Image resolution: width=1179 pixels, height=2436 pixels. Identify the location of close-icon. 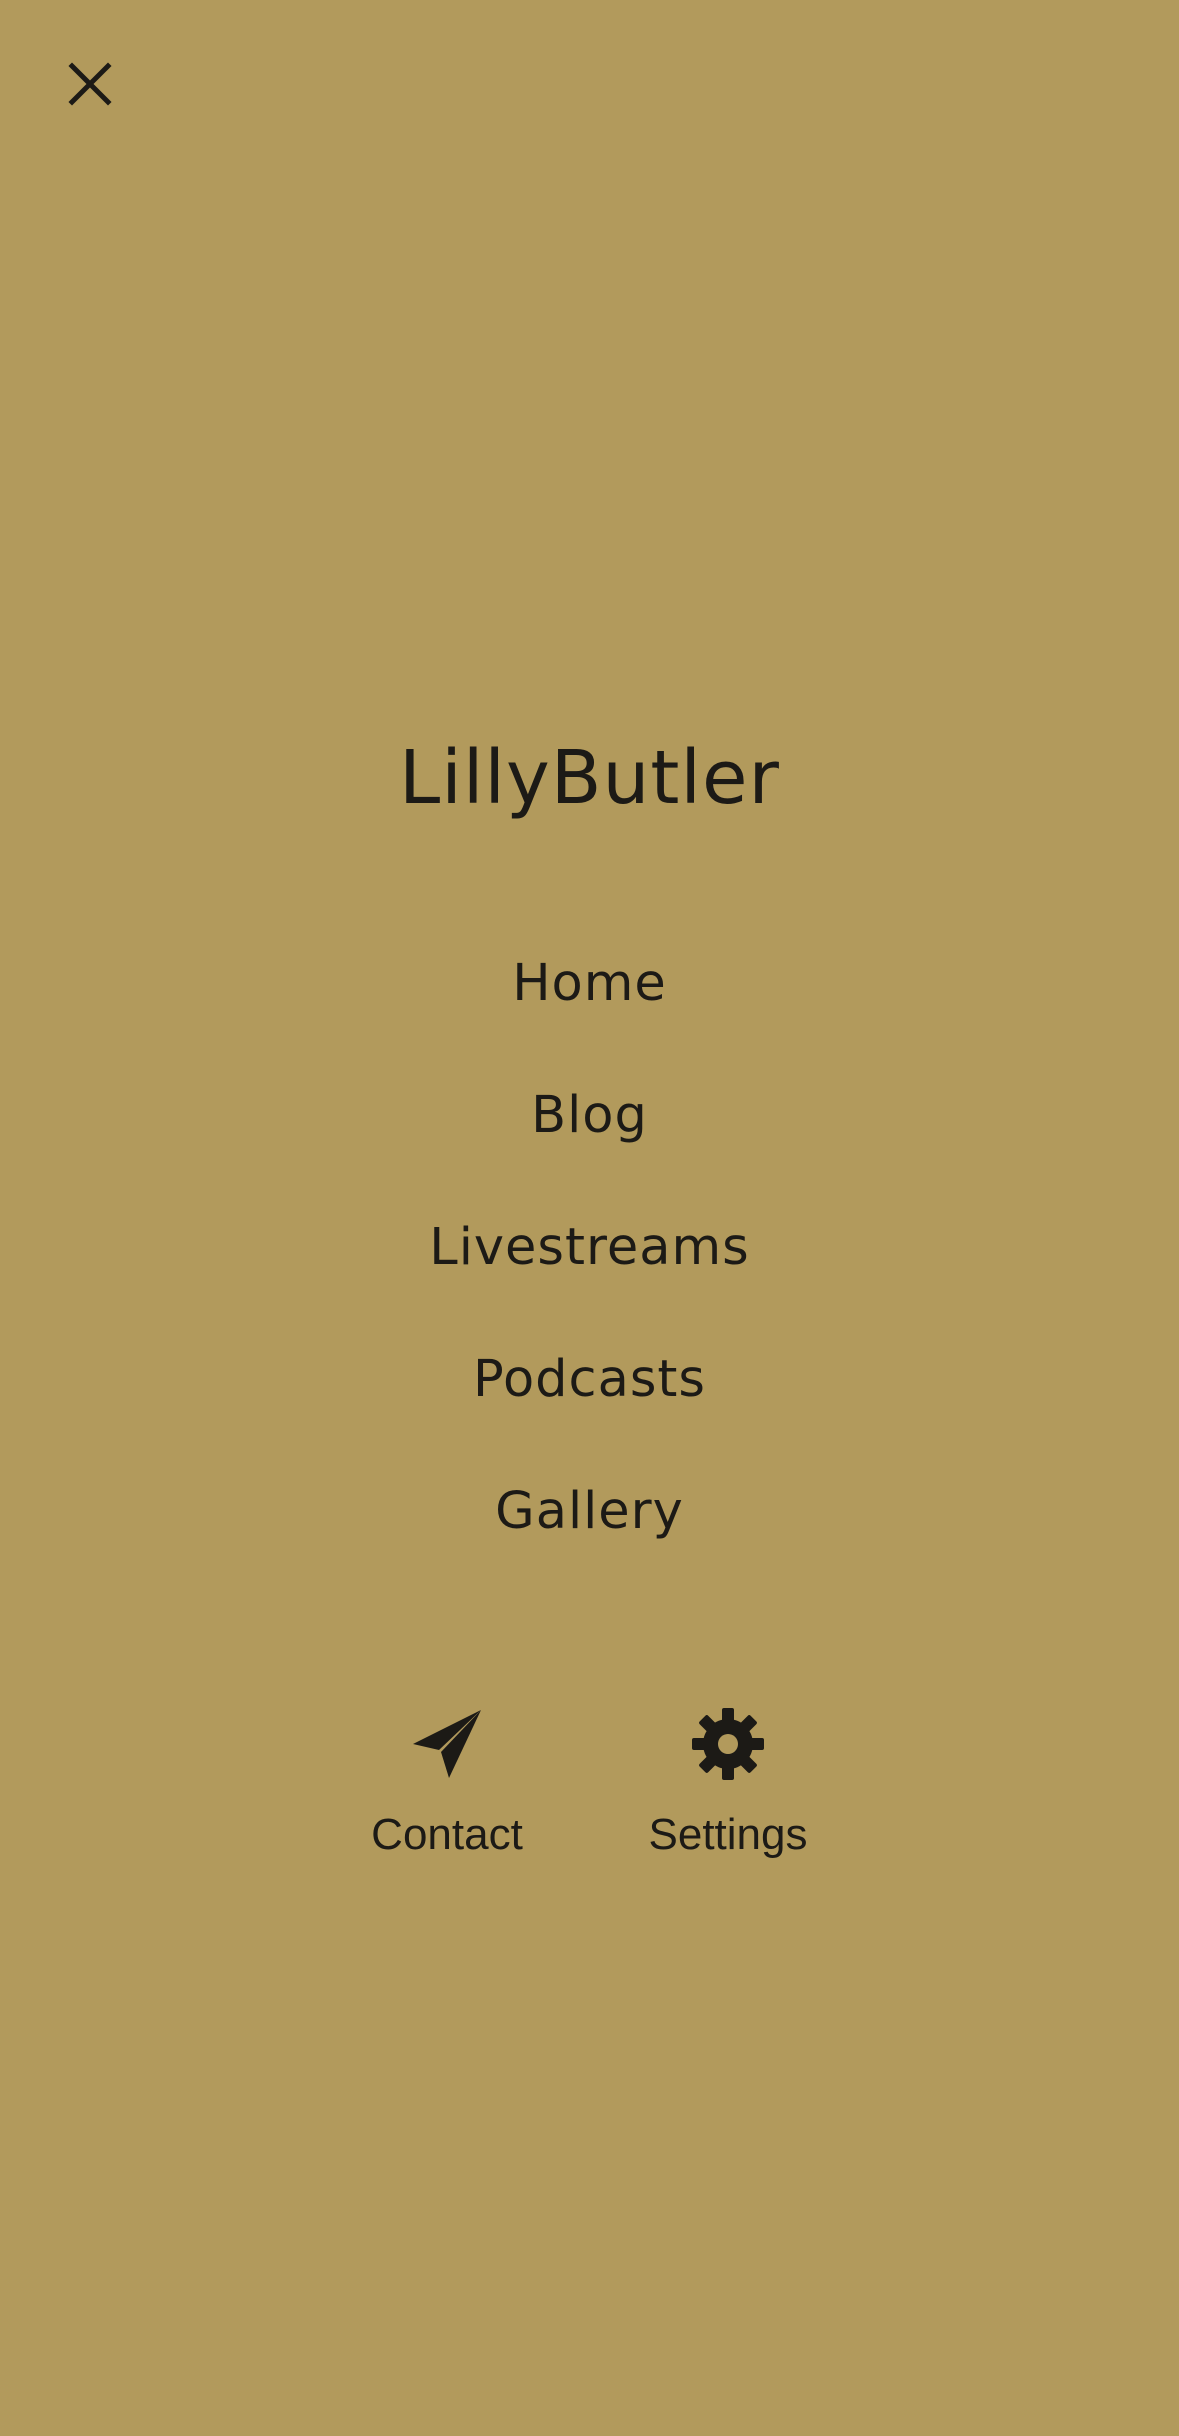
(90, 84).